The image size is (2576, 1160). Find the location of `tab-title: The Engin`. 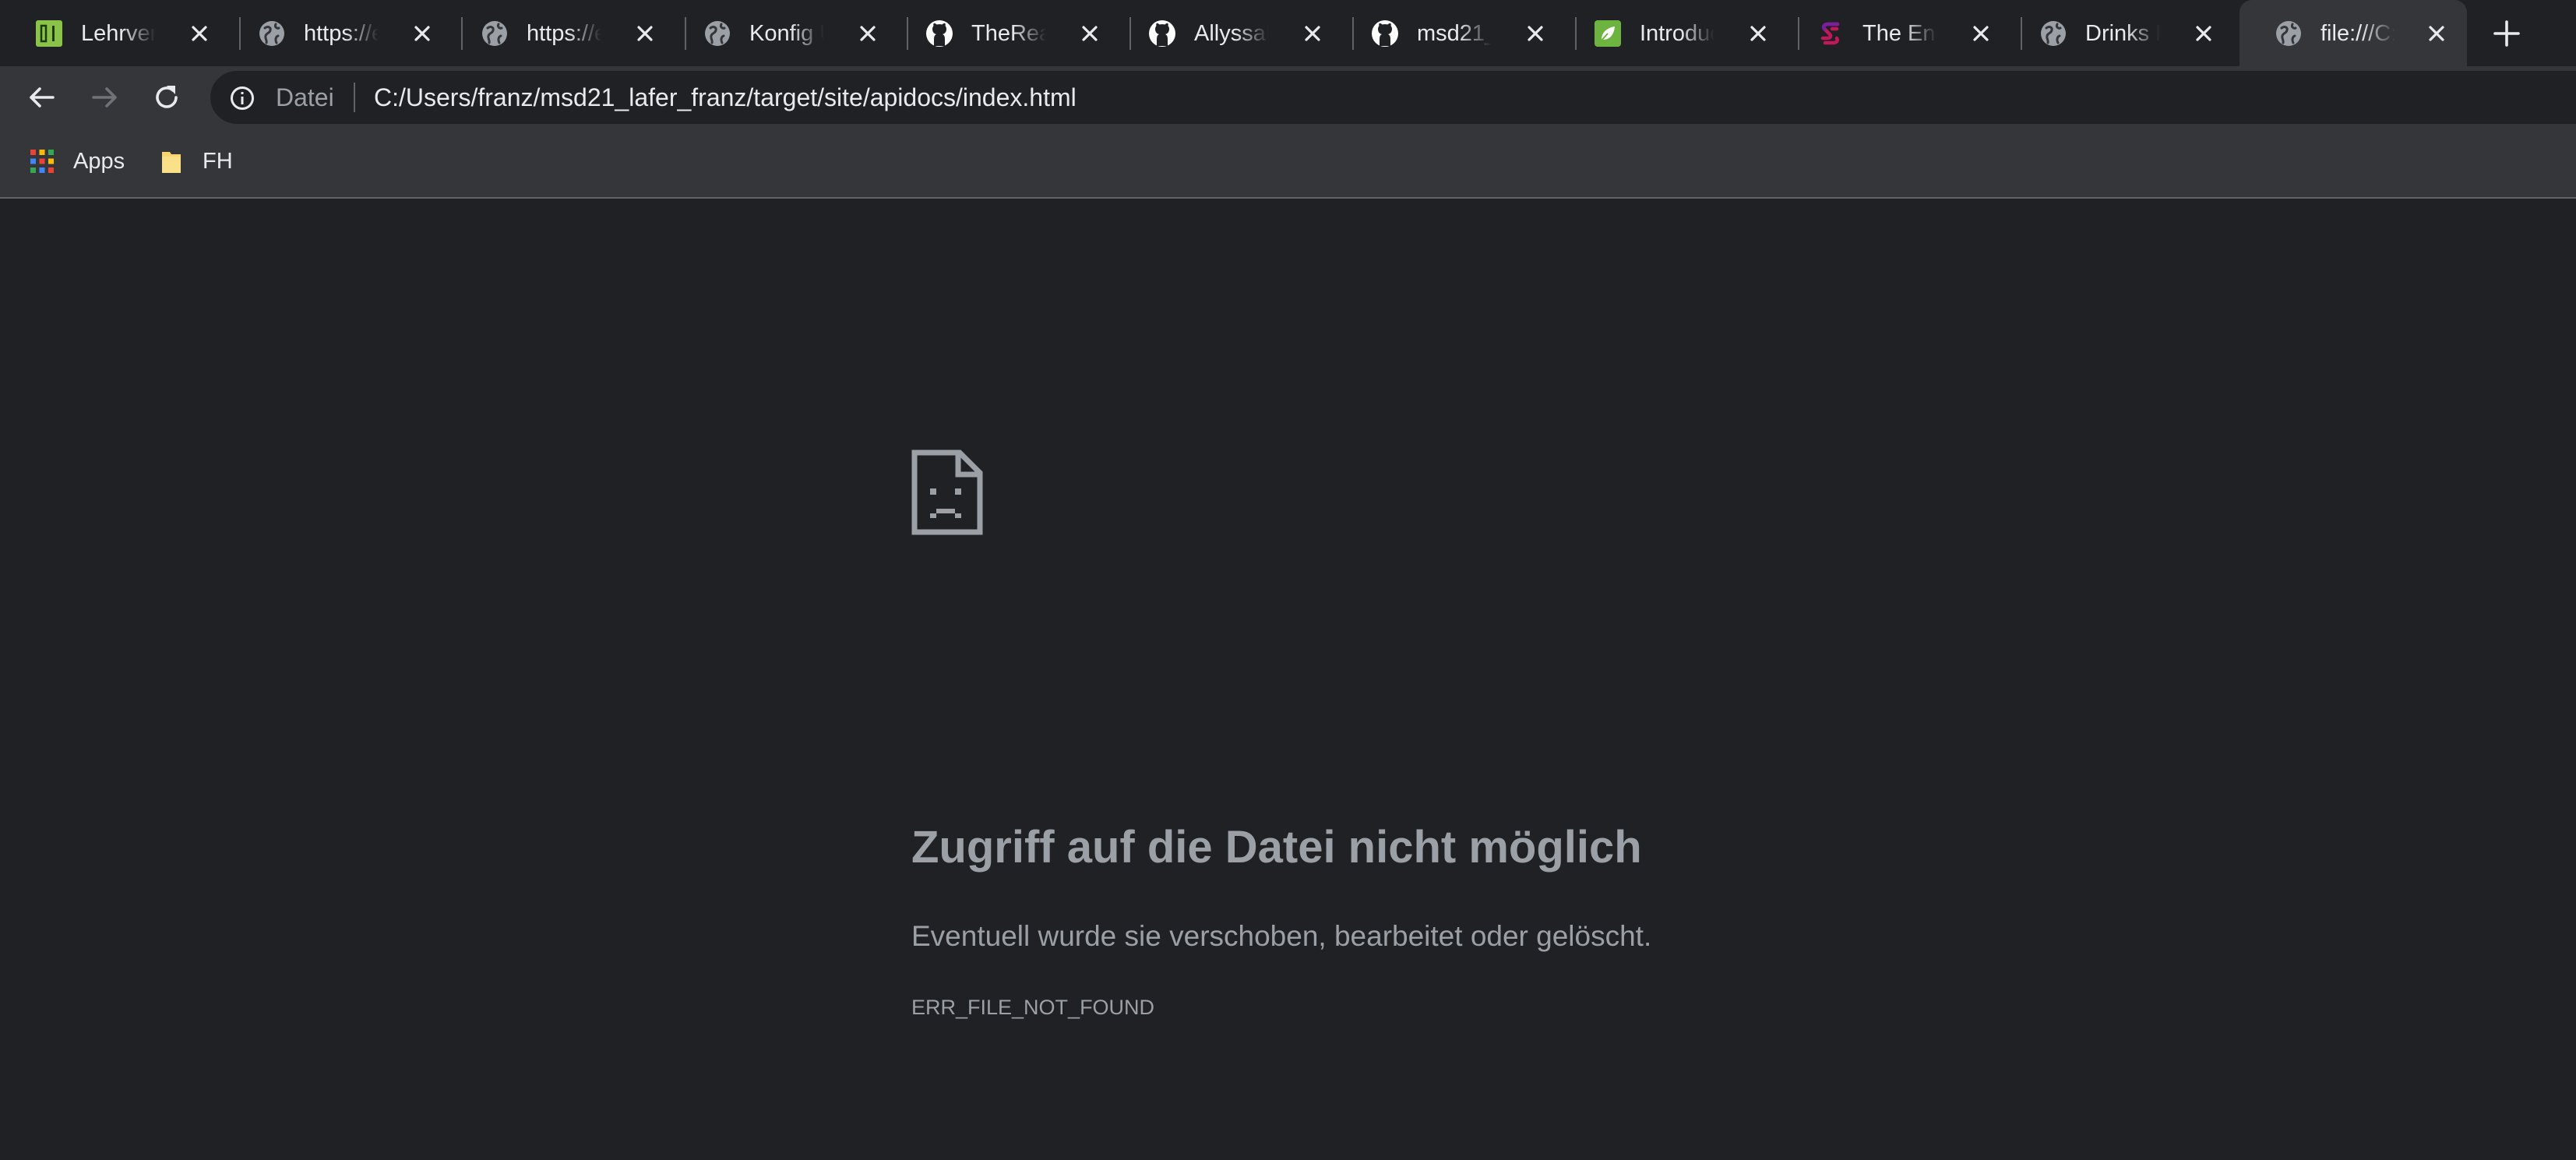

tab-title: The Engin is located at coordinates (1899, 33).